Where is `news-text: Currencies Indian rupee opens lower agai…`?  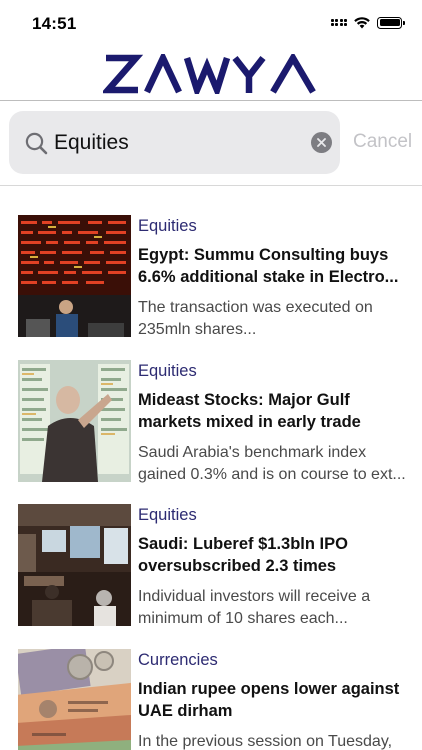
news-text: Currencies Indian rupee opens lower agai… is located at coordinates (273, 699).